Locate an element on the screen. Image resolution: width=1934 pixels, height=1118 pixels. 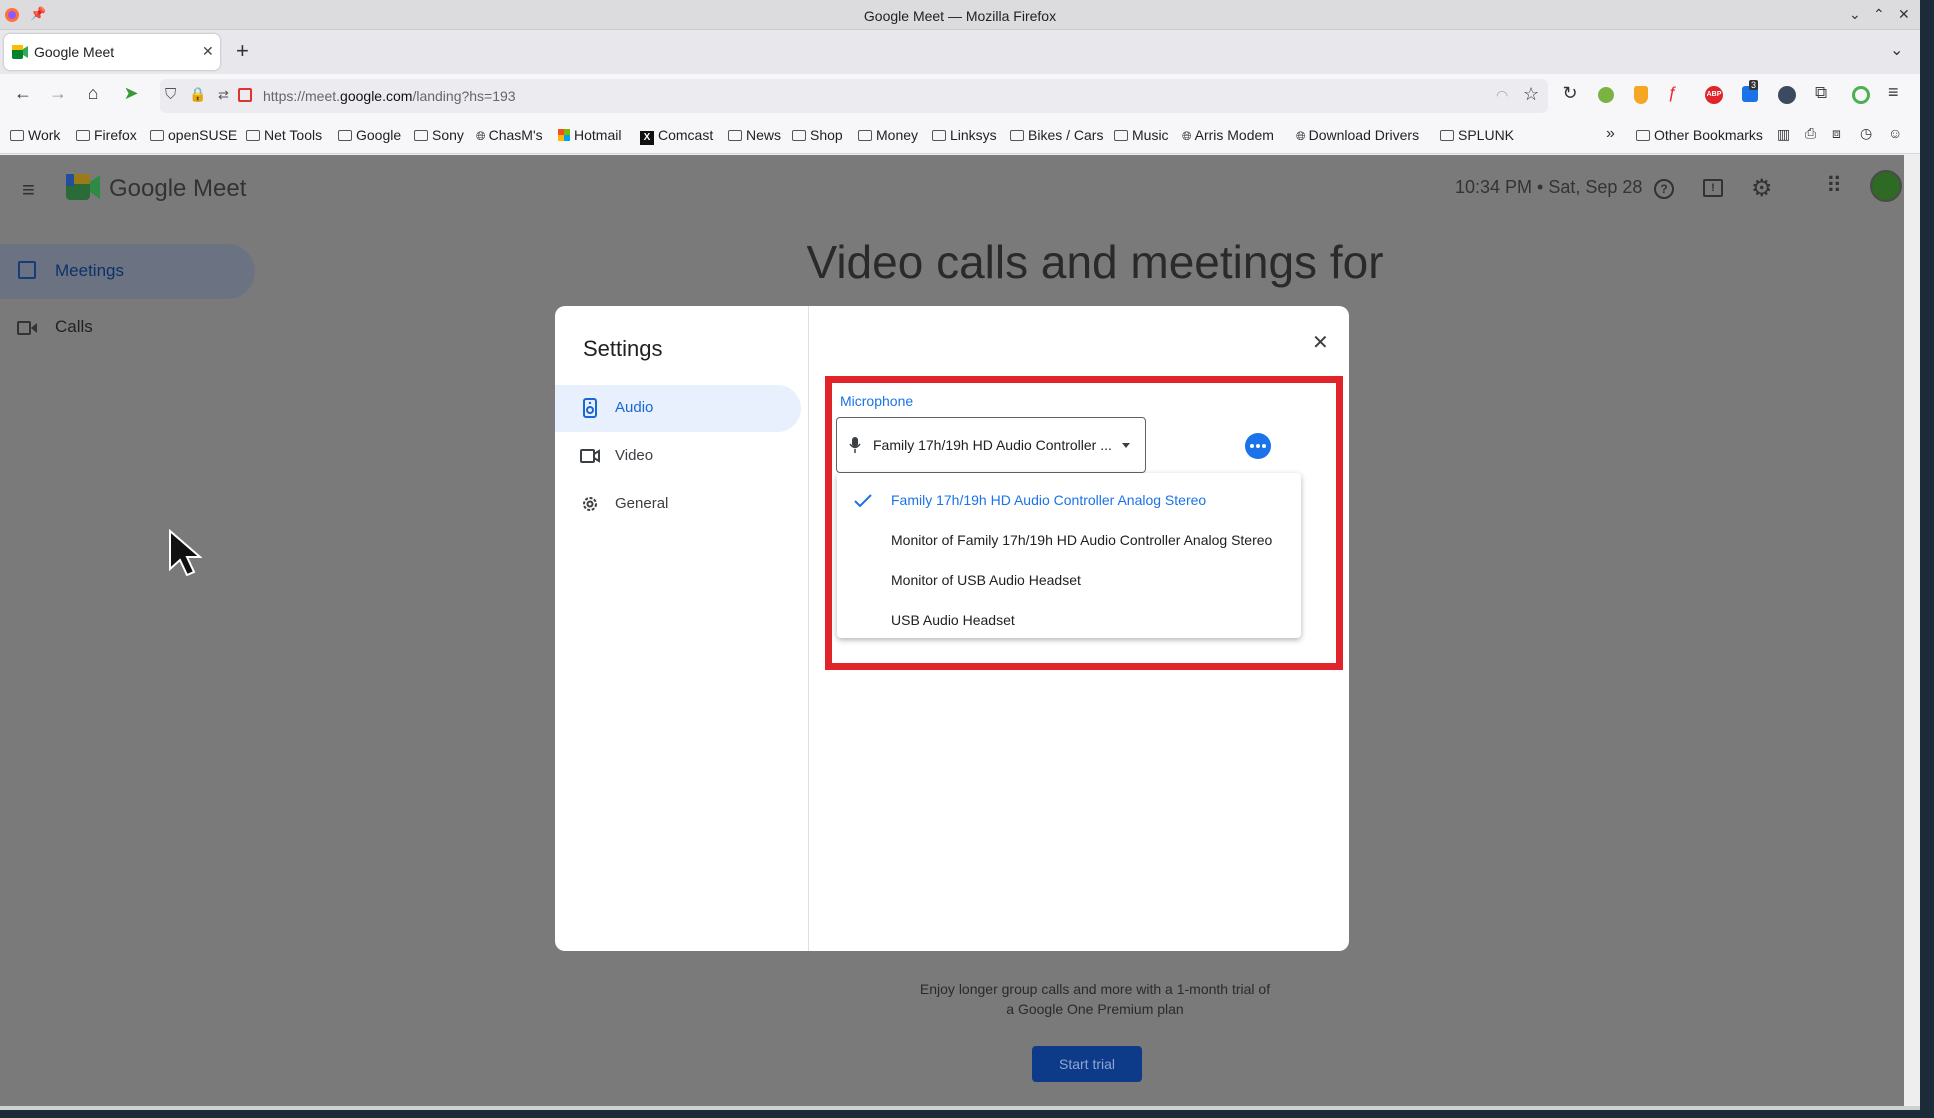
close-dialog-button: ✕ is located at coordinates (1320, 342).